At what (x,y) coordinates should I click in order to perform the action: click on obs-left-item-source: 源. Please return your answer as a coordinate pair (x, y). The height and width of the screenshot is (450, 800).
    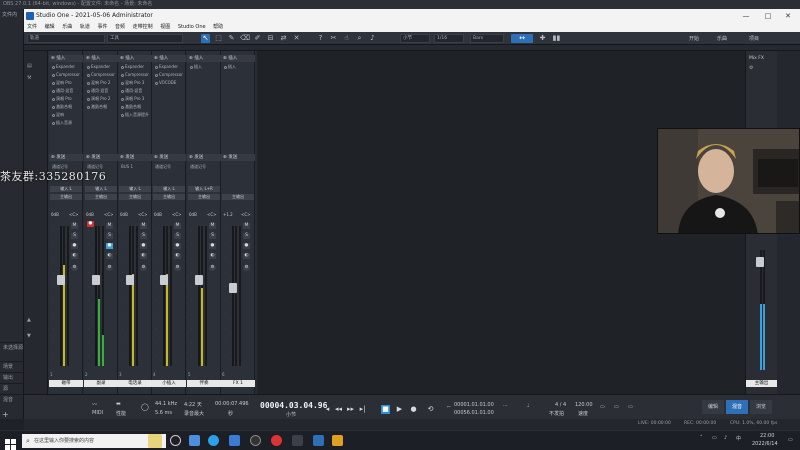
    Looking at the image, I should click on (12, 388).